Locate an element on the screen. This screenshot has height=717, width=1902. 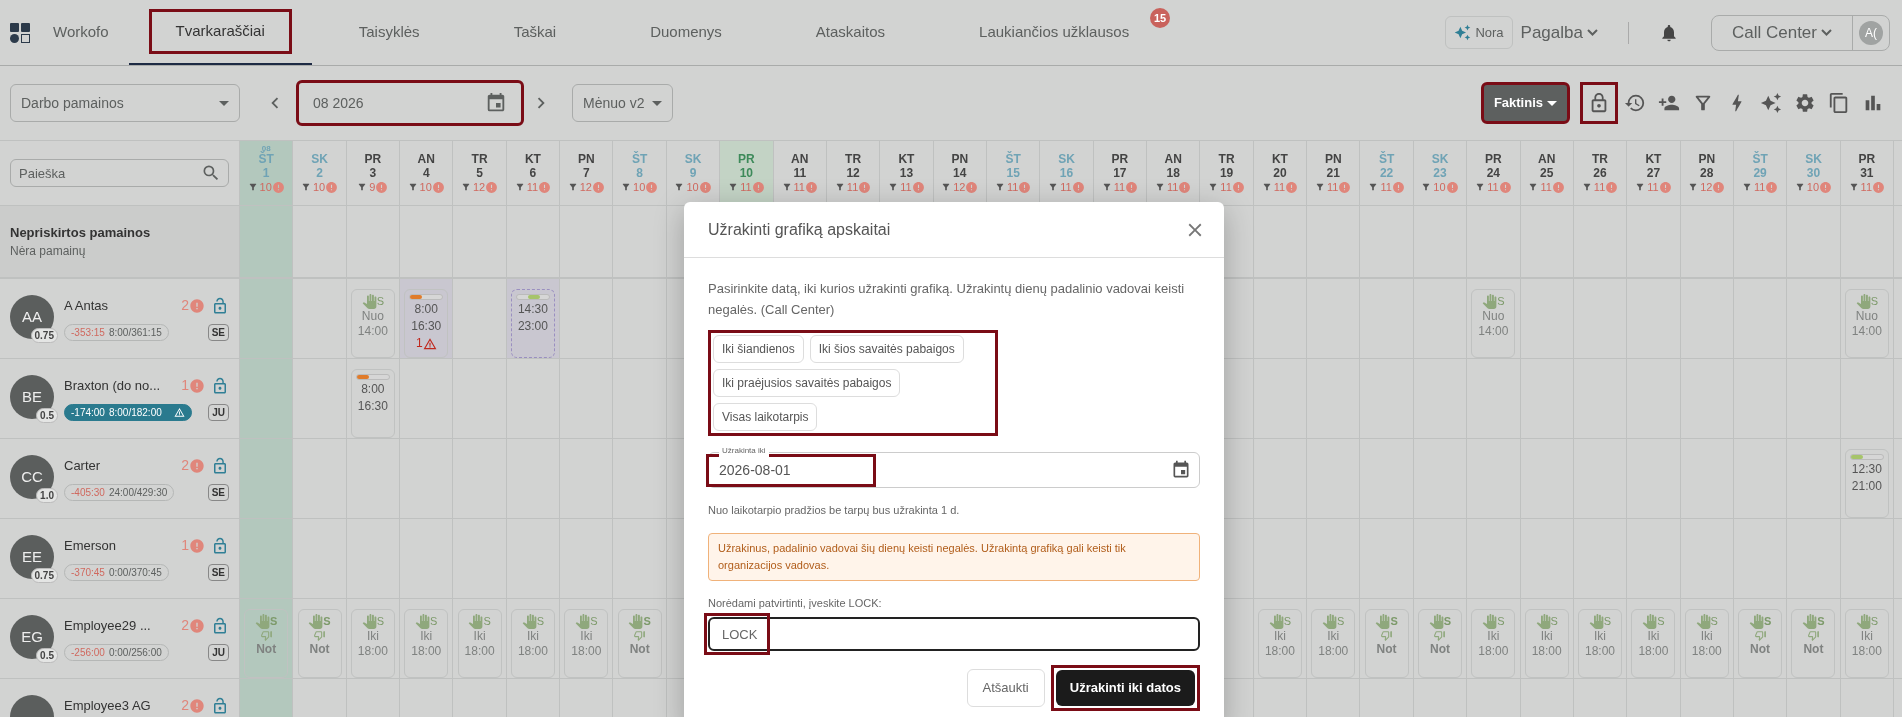
lock-icon is located at coordinates (1599, 103).